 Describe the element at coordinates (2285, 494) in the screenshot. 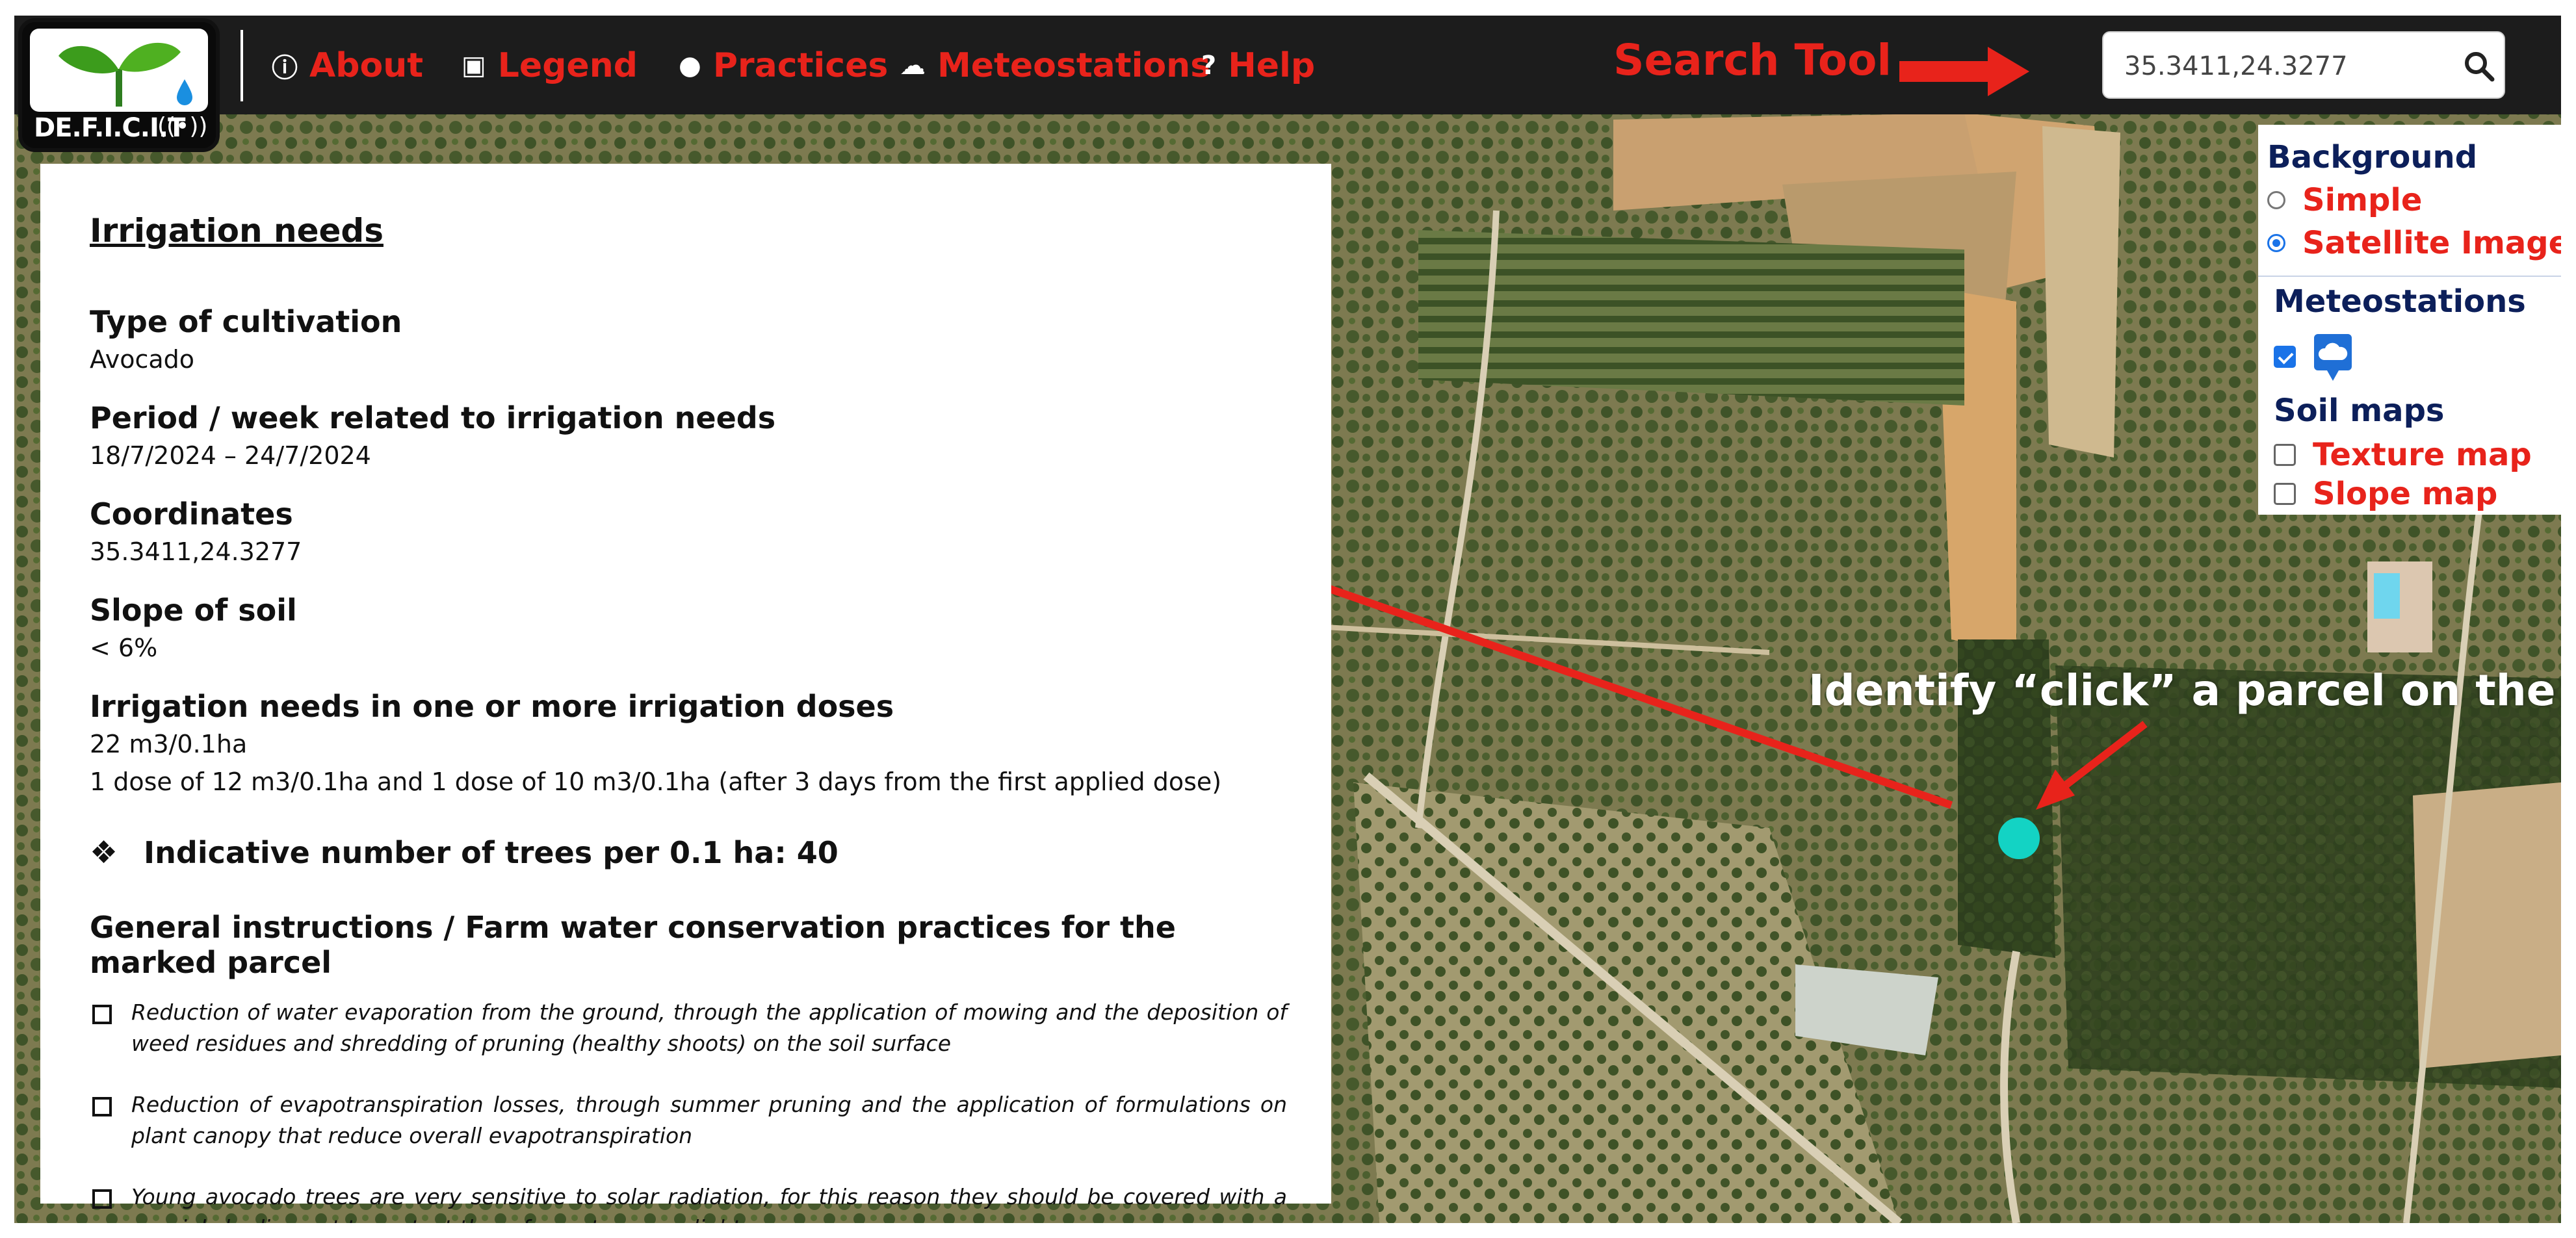

I see `slope-map-checkbox` at that location.